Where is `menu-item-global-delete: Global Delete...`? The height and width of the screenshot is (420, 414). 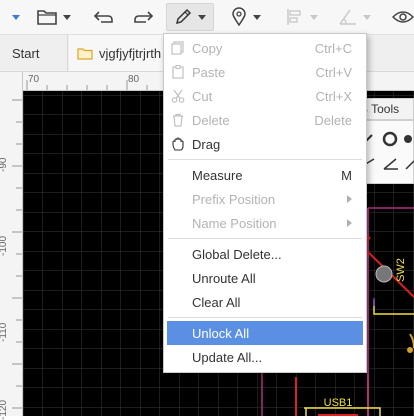
menu-item-global-delete: Global Delete... is located at coordinates (265, 254).